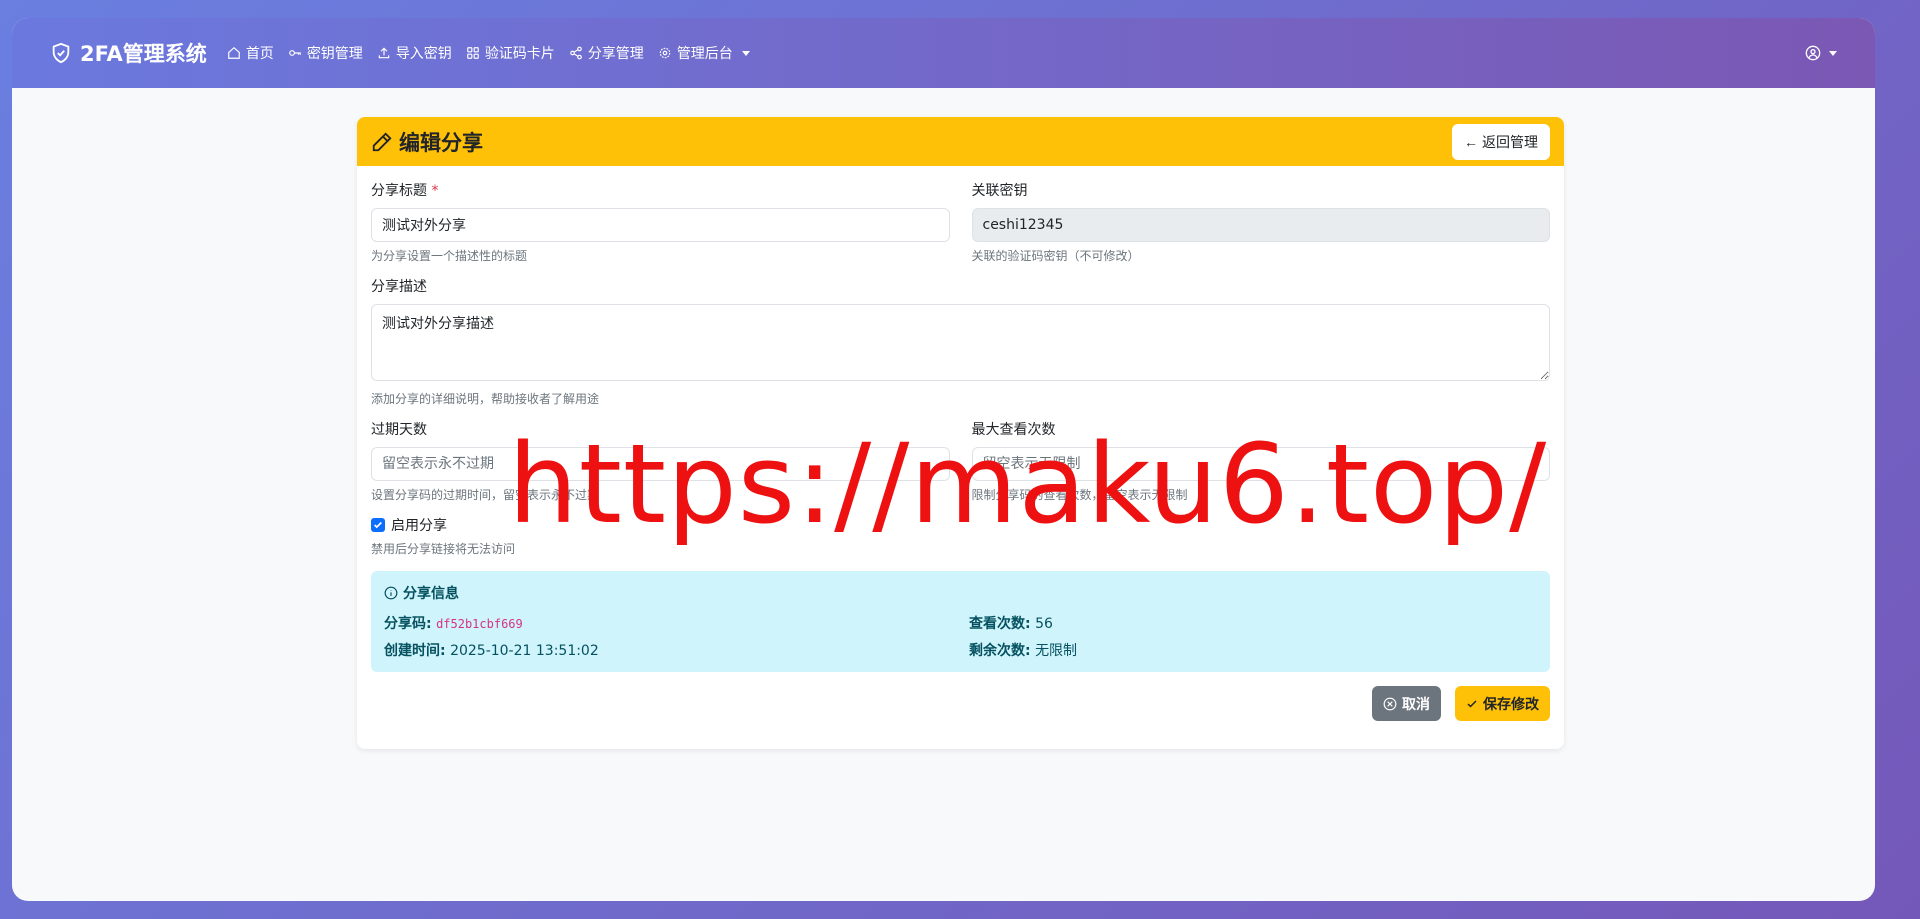 Image resolution: width=1920 pixels, height=919 pixels. I want to click on card-header: 编辑分享 ← 返回管理, so click(960, 141).